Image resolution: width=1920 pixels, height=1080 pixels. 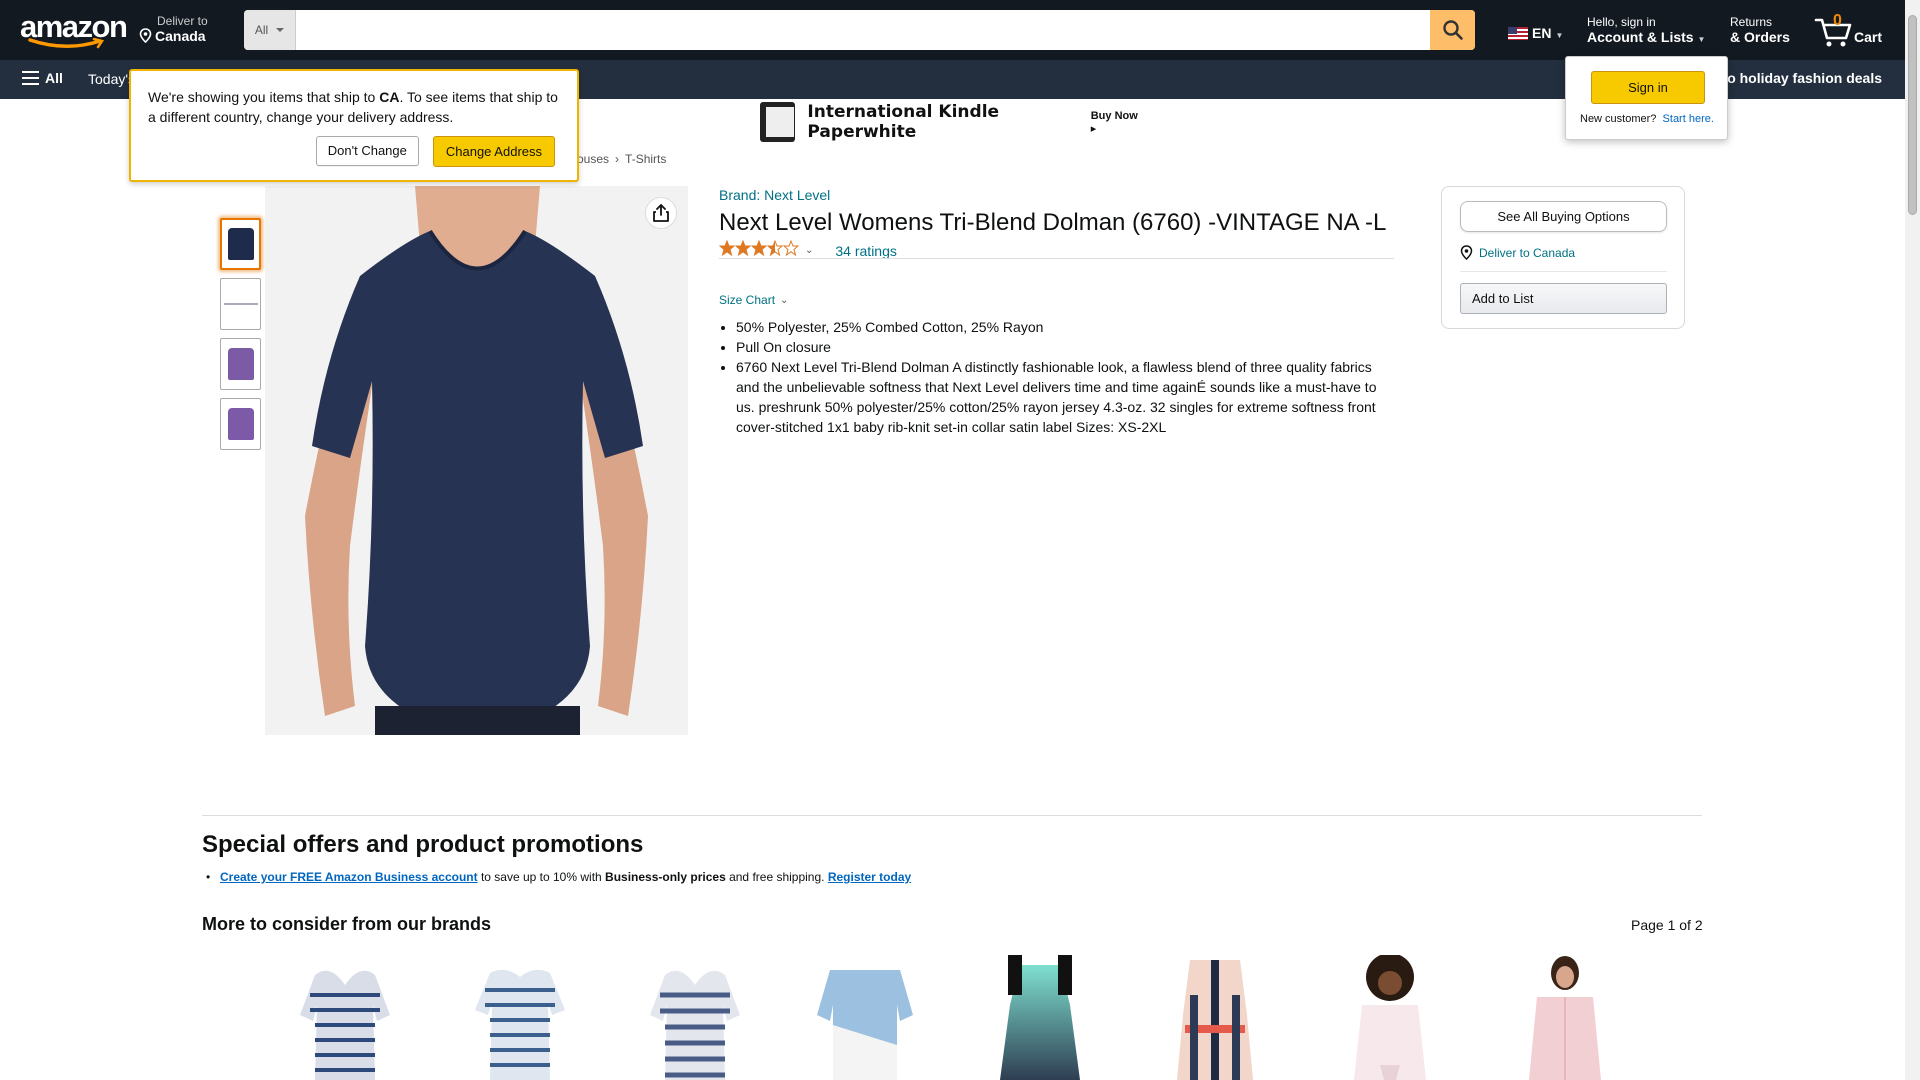 What do you see at coordinates (270, 30) in the screenshot?
I see `search-category-dropdown: All` at bounding box center [270, 30].